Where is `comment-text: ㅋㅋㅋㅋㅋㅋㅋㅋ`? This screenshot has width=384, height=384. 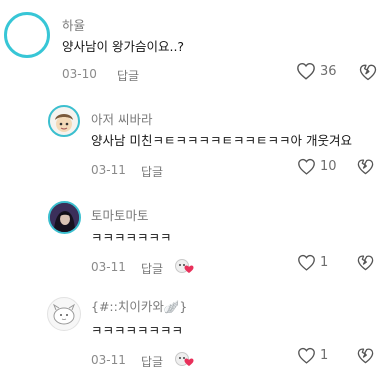 comment-text: ㅋㅋㅋㅋㅋㅋㅋㅋ is located at coordinates (137, 330).